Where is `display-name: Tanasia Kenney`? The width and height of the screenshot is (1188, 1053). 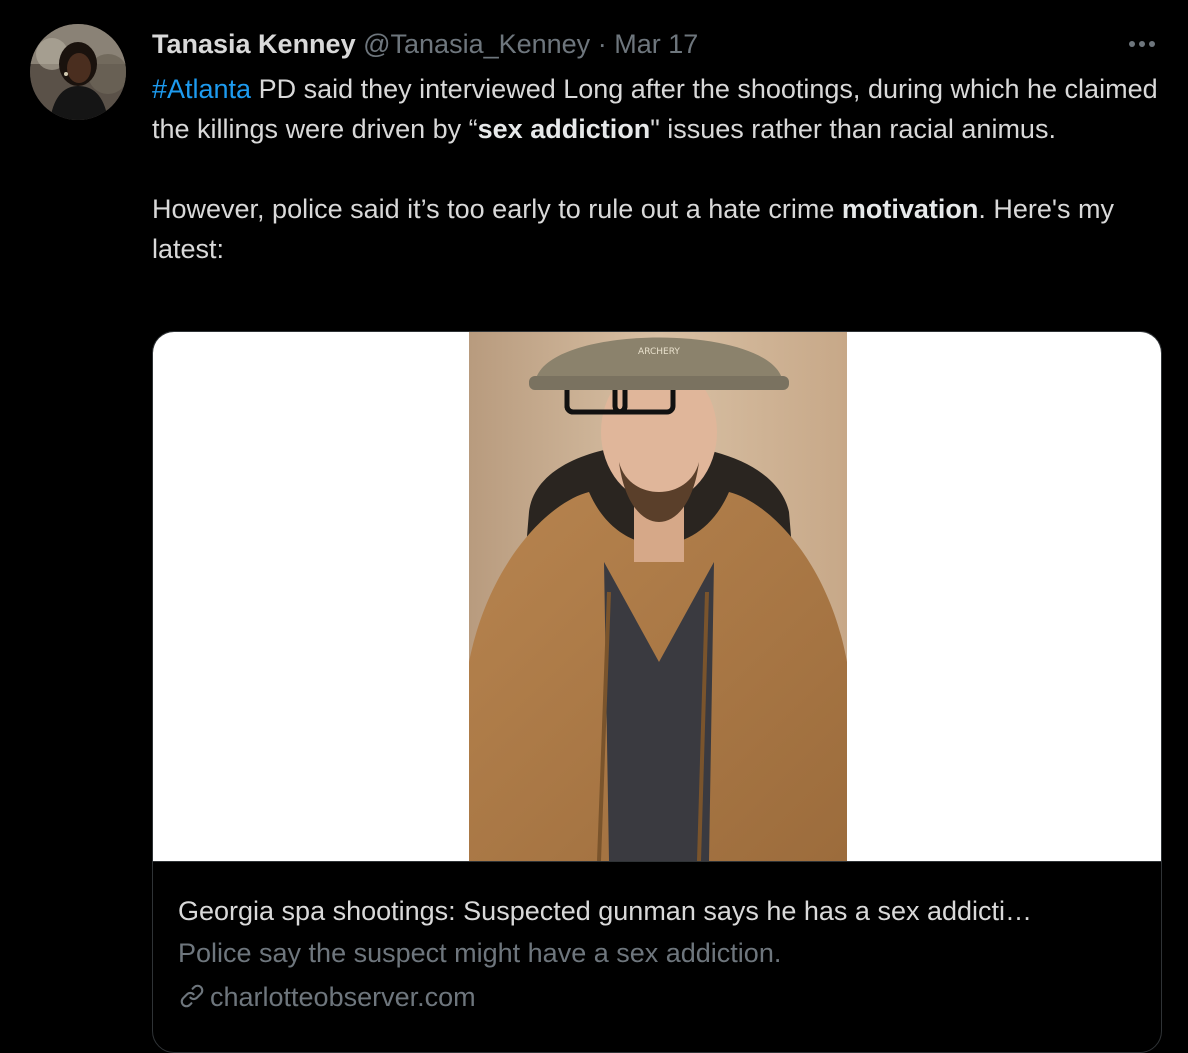
display-name: Tanasia Kenney is located at coordinates (254, 44).